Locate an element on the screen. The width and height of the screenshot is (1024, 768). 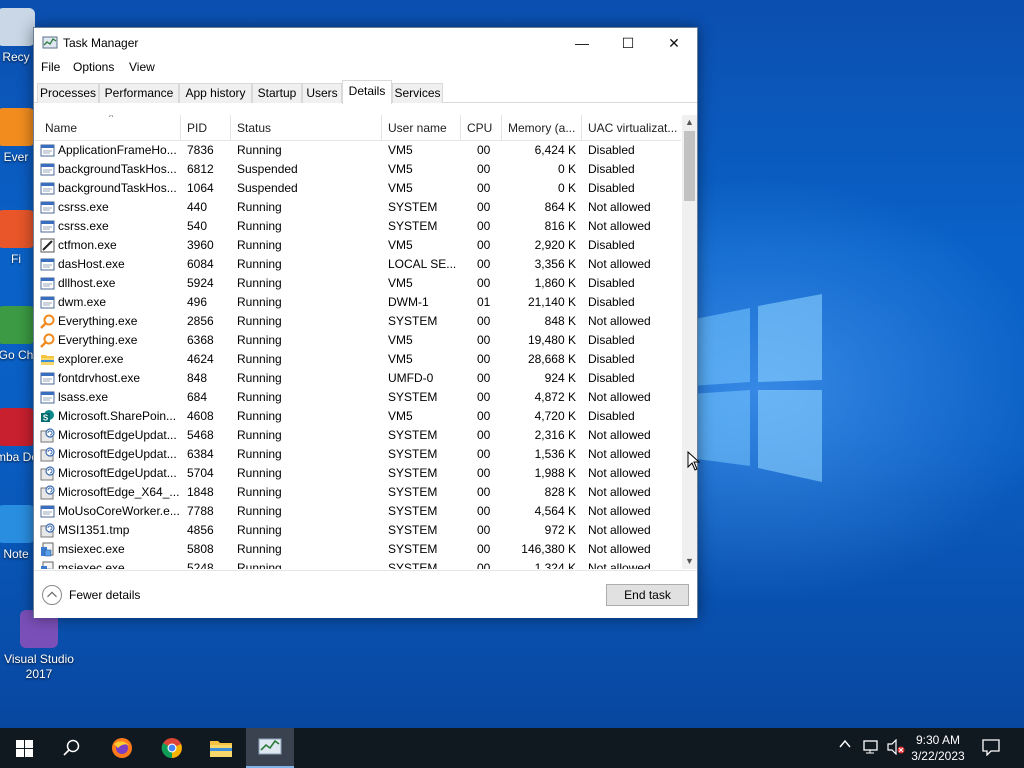
mouse-cursor-icon is located at coordinates (694, 461).